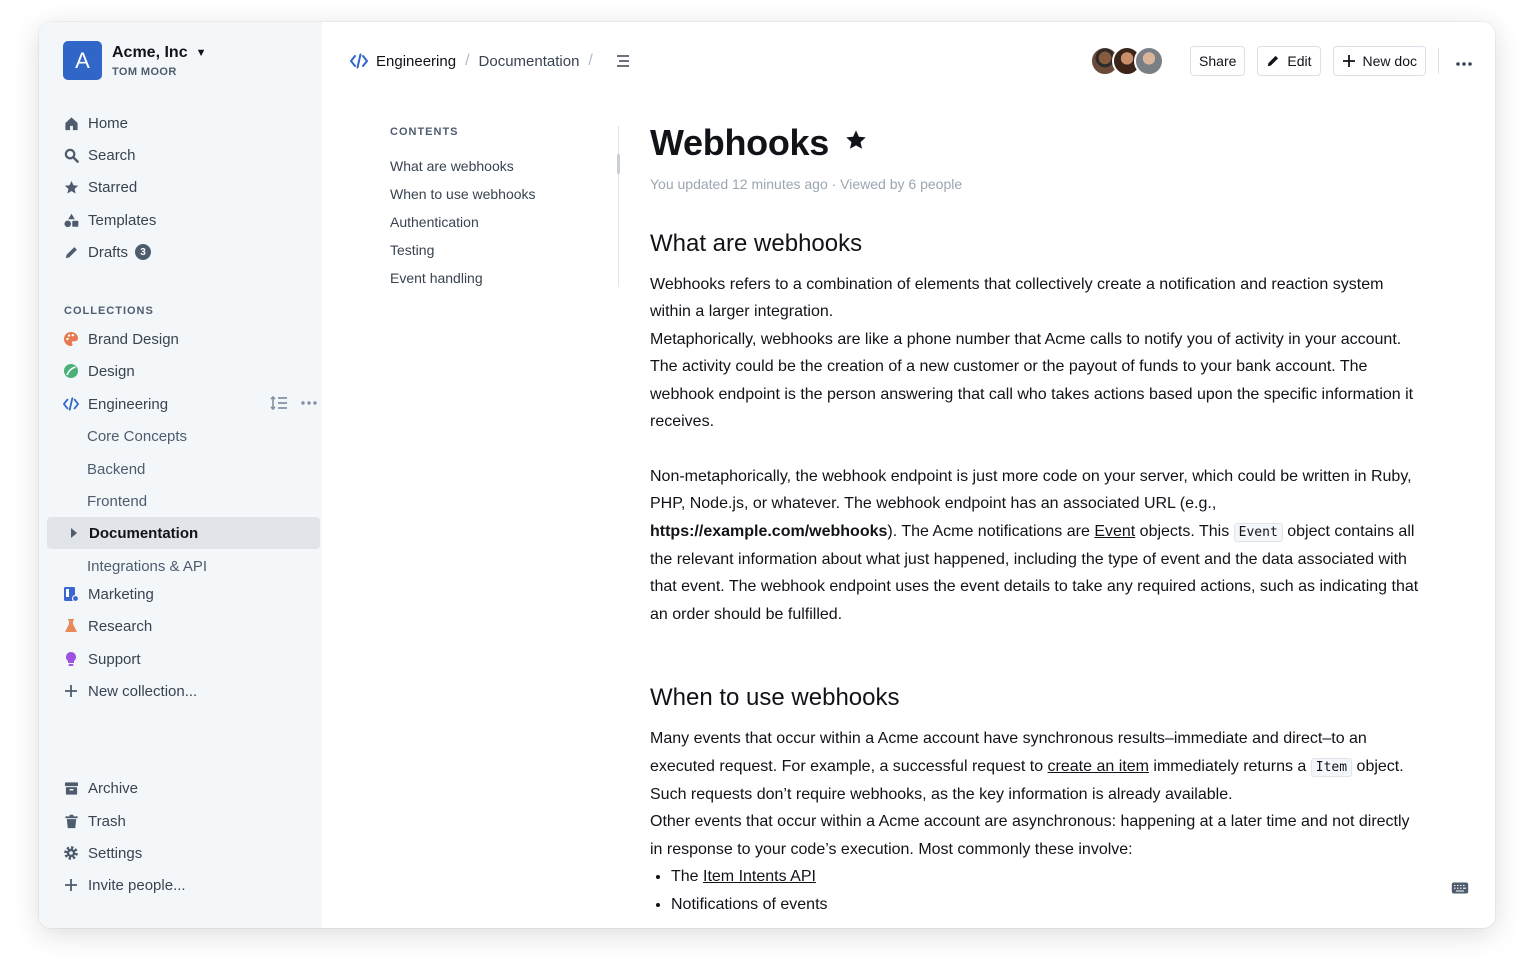  What do you see at coordinates (121, 594) in the screenshot?
I see `collection-label: Marketing` at bounding box center [121, 594].